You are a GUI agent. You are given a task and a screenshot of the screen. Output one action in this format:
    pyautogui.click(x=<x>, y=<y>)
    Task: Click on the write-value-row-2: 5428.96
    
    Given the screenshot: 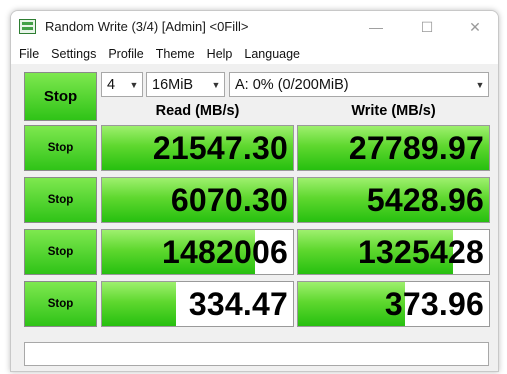 What is the action you would take?
    pyautogui.click(x=425, y=199)
    